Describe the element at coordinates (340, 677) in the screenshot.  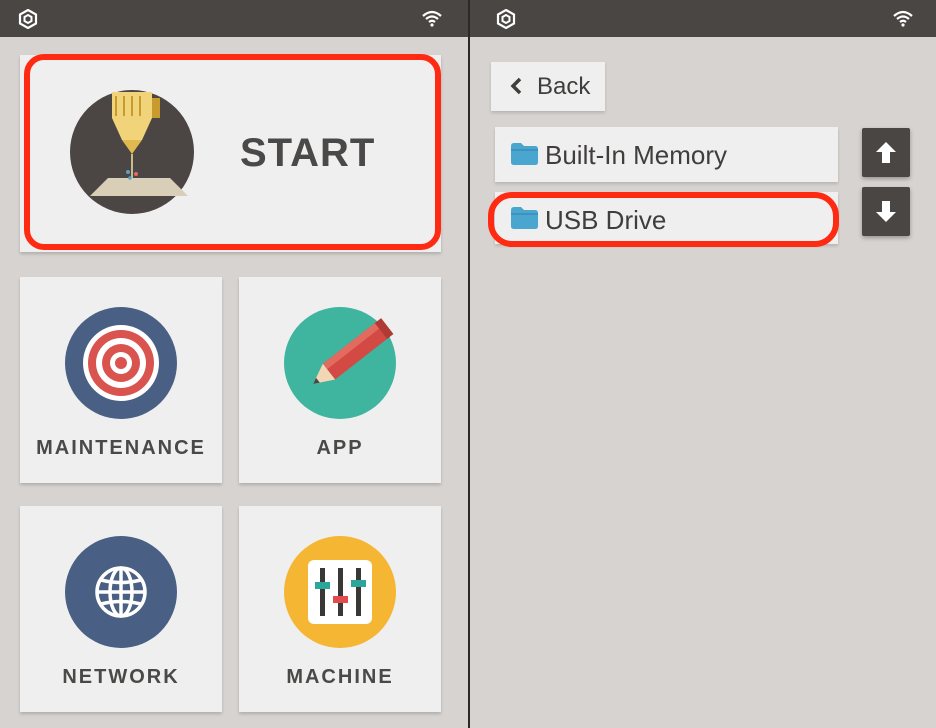
I see `machine-label: MACHINE` at that location.